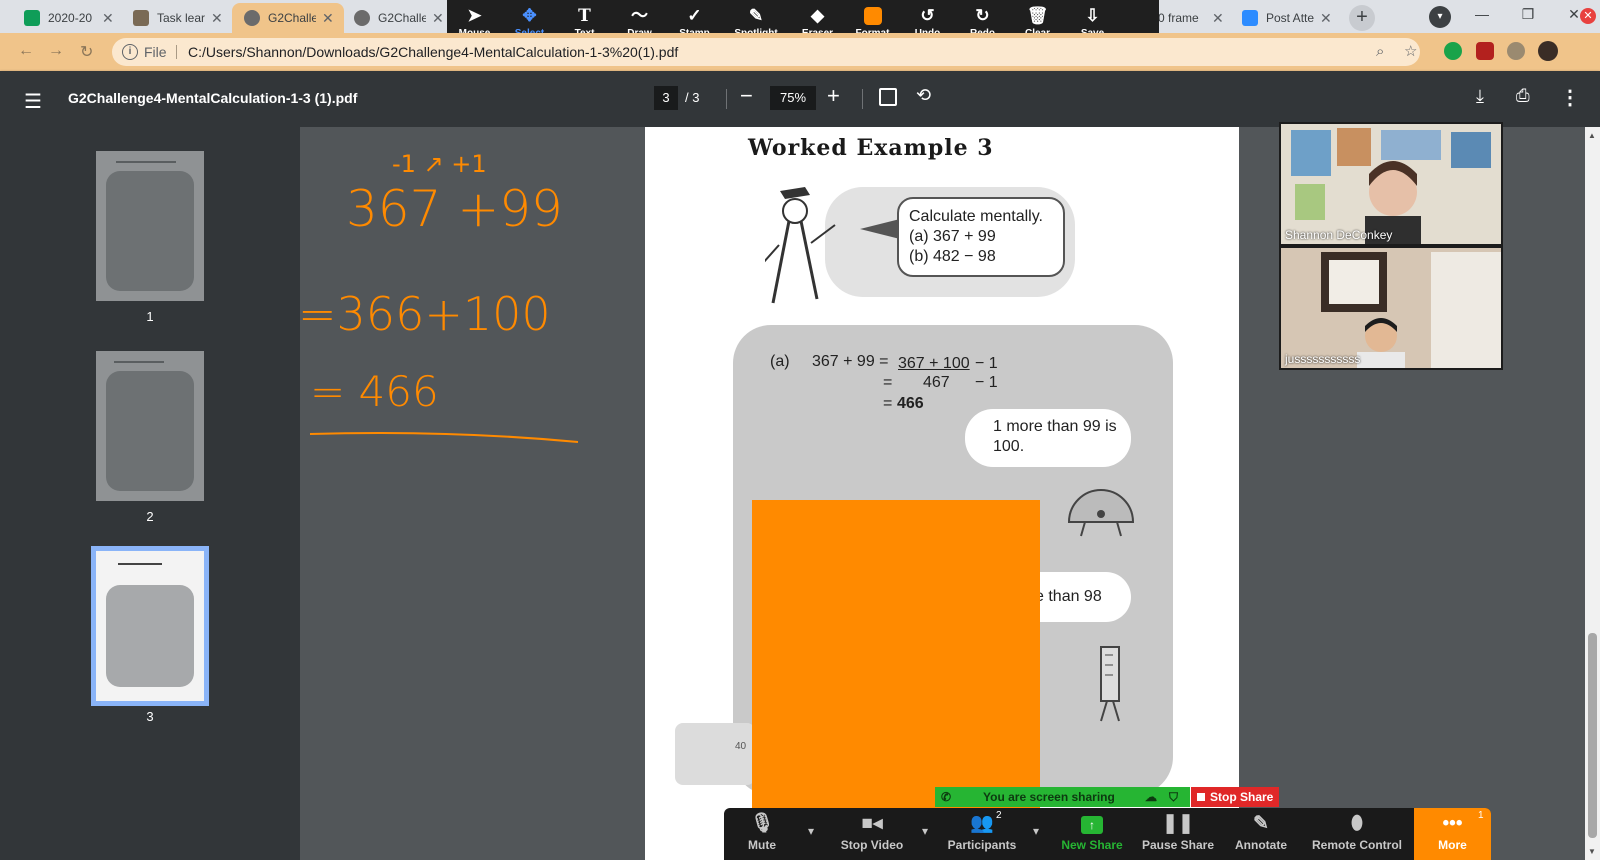  Describe the element at coordinates (474, 15) in the screenshot. I see `pointer-icon: ➤` at that location.